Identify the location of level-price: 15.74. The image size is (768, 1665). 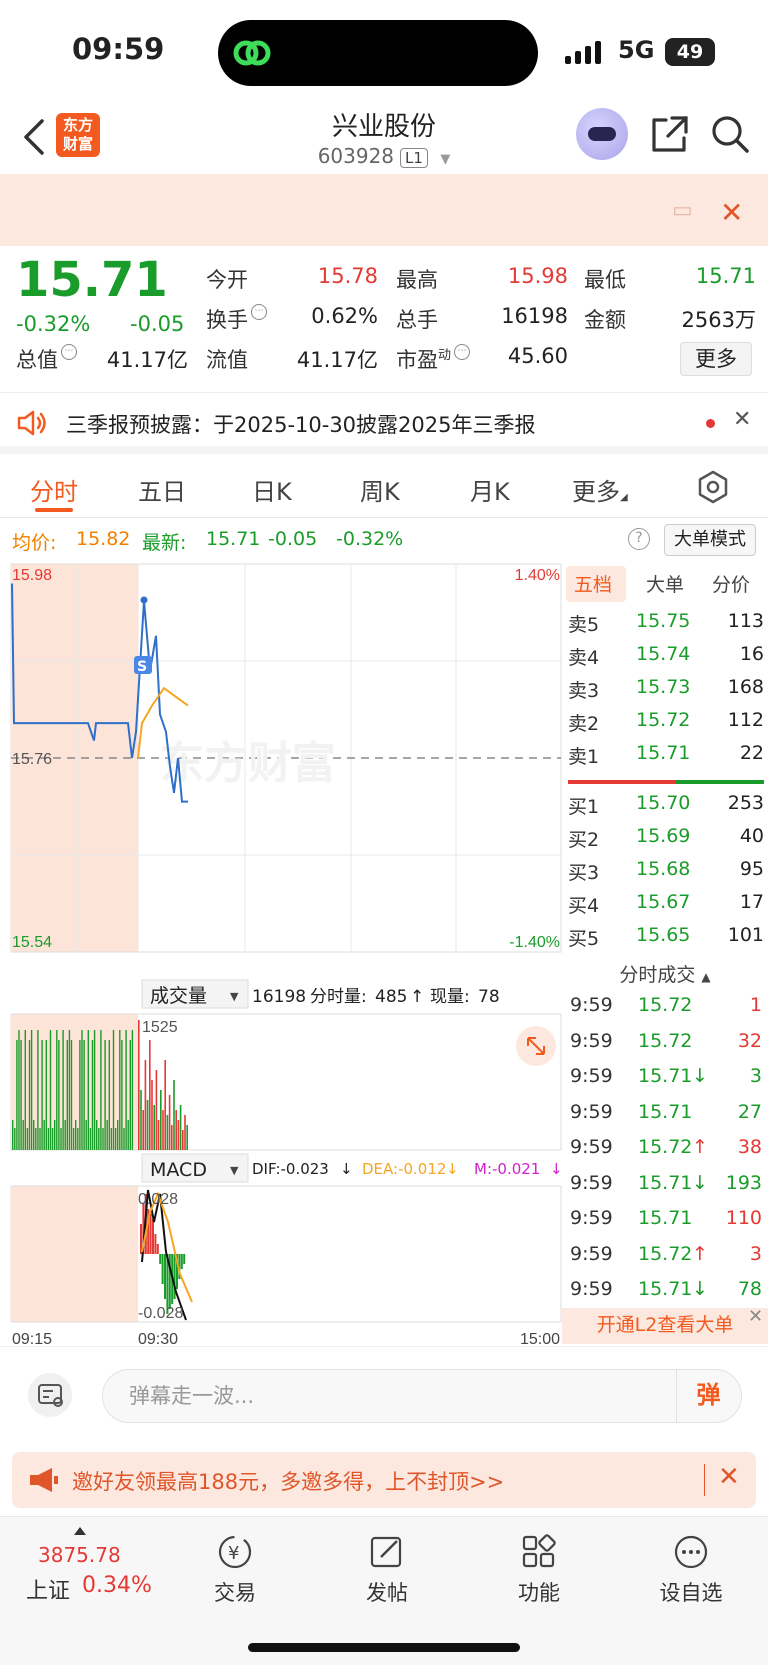
(663, 654).